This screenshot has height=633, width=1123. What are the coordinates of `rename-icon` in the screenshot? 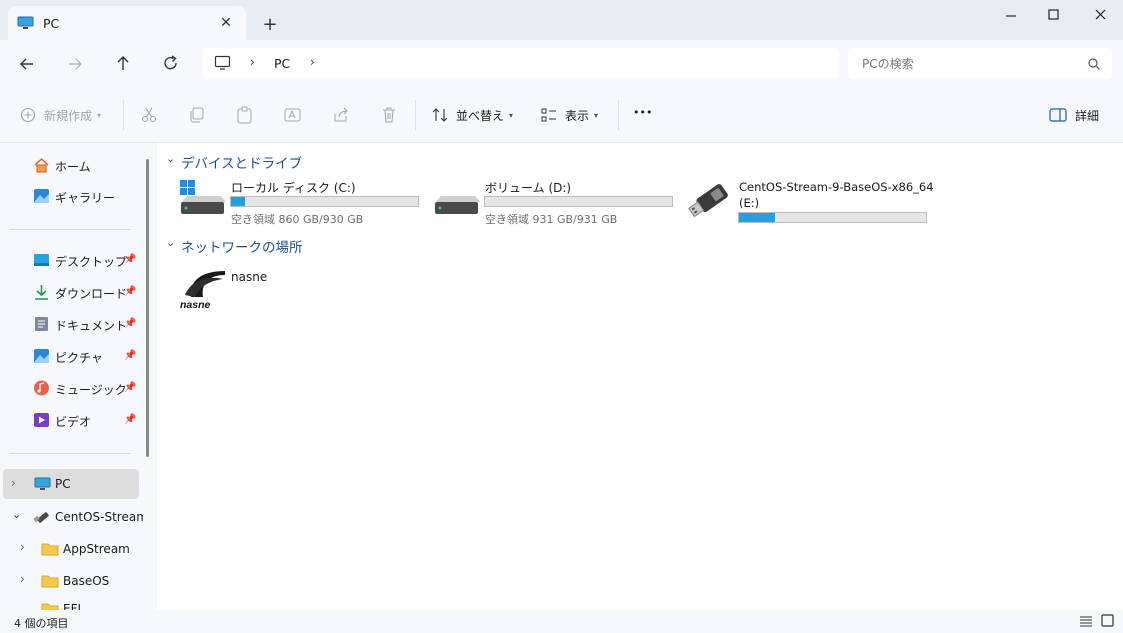 It's located at (293, 115).